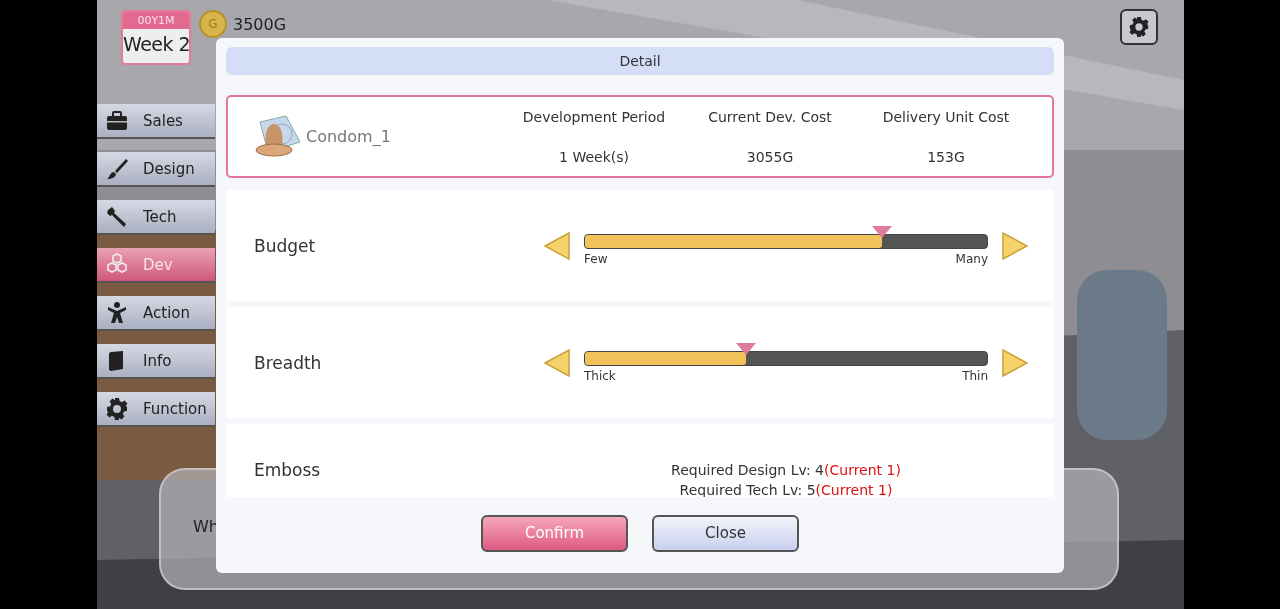 The height and width of the screenshot is (609, 1280). What do you see at coordinates (349, 136) in the screenshot?
I see `product-name: Condom_1` at bounding box center [349, 136].